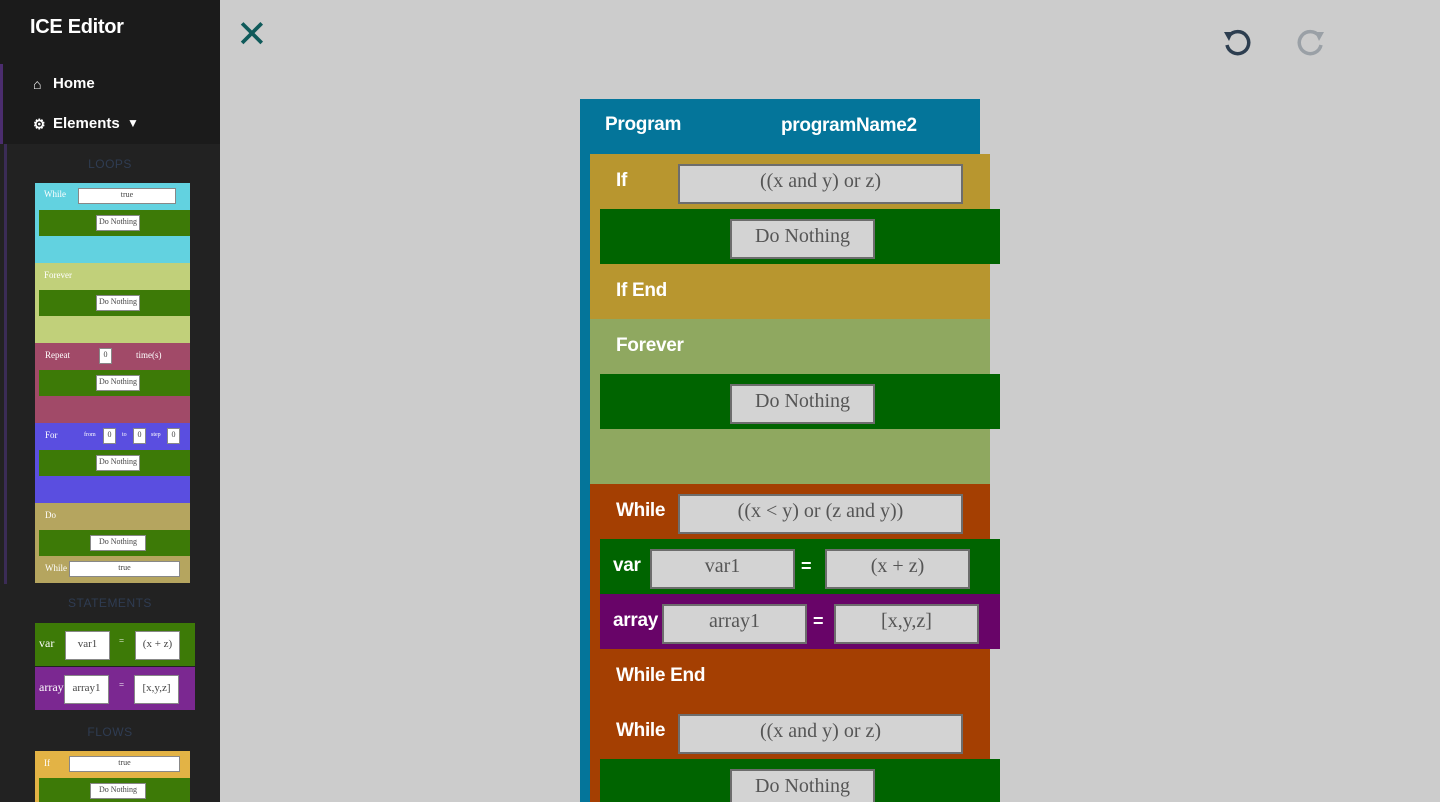 Image resolution: width=1440 pixels, height=802 pixels. I want to click on close-icon: ✕, so click(252, 35).